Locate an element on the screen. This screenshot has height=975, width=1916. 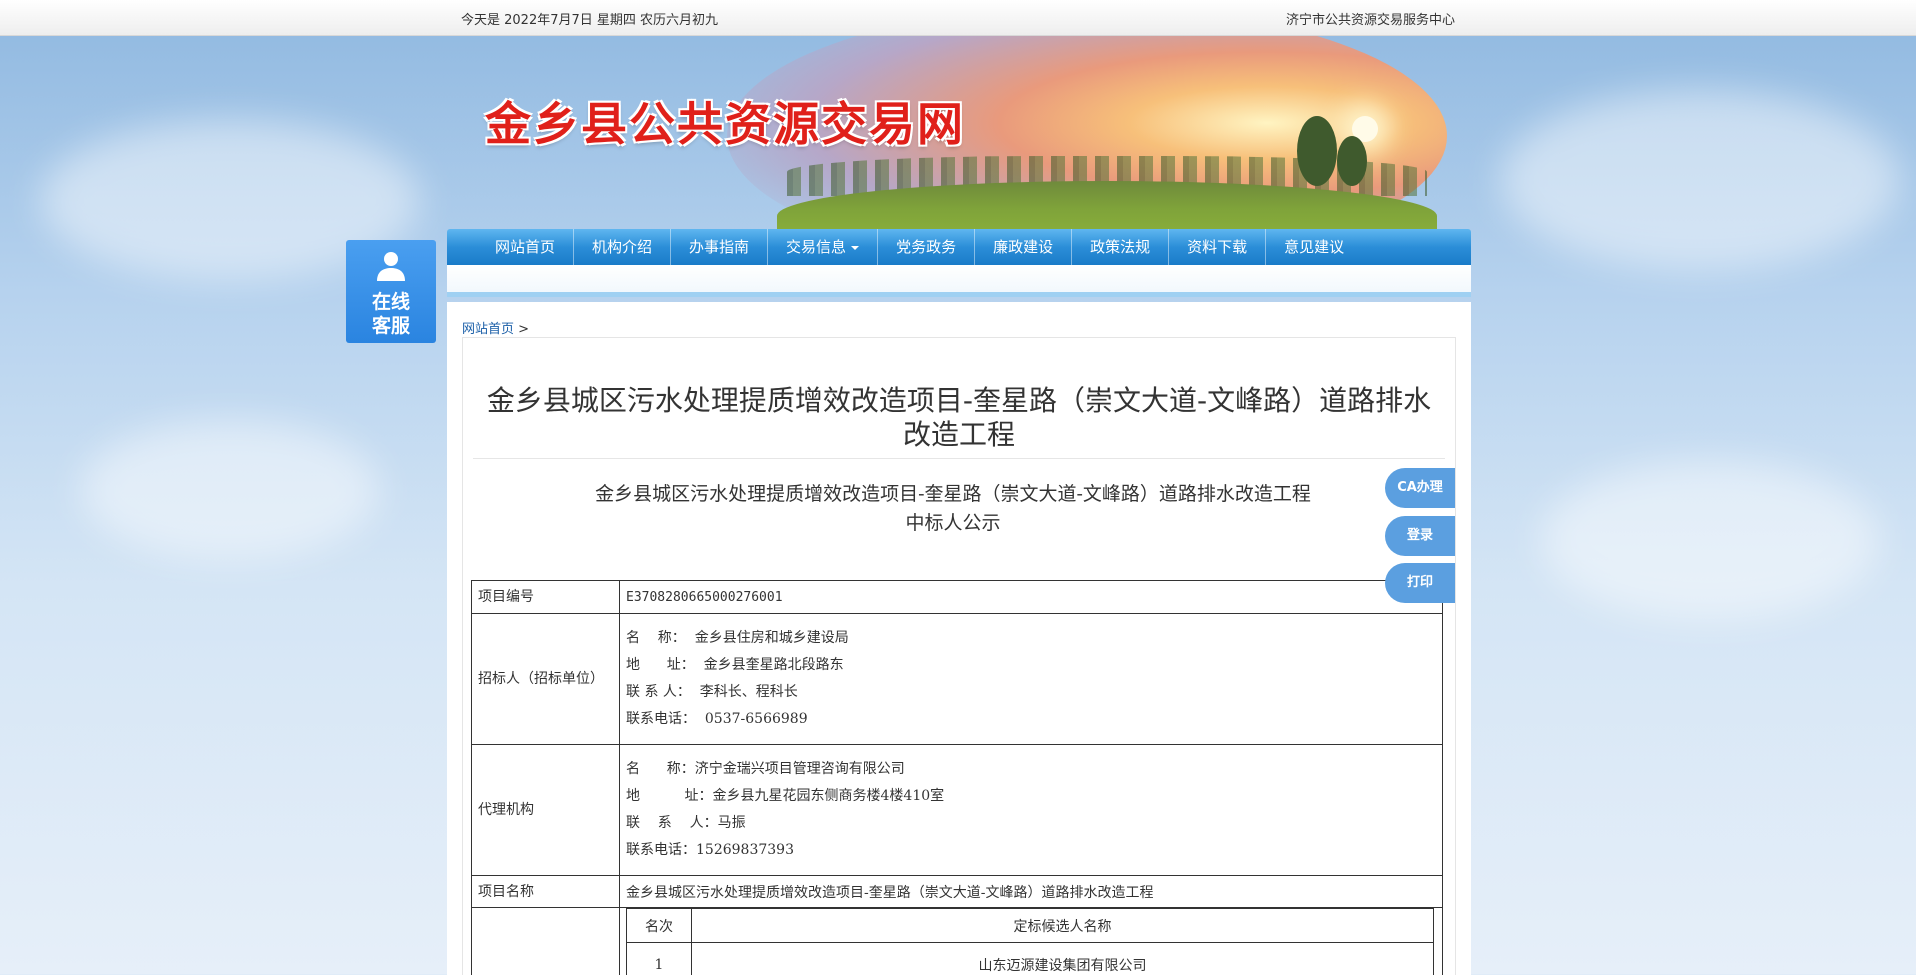
table-row: 项目编号 E3708280665000276001 is located at coordinates (957, 597).